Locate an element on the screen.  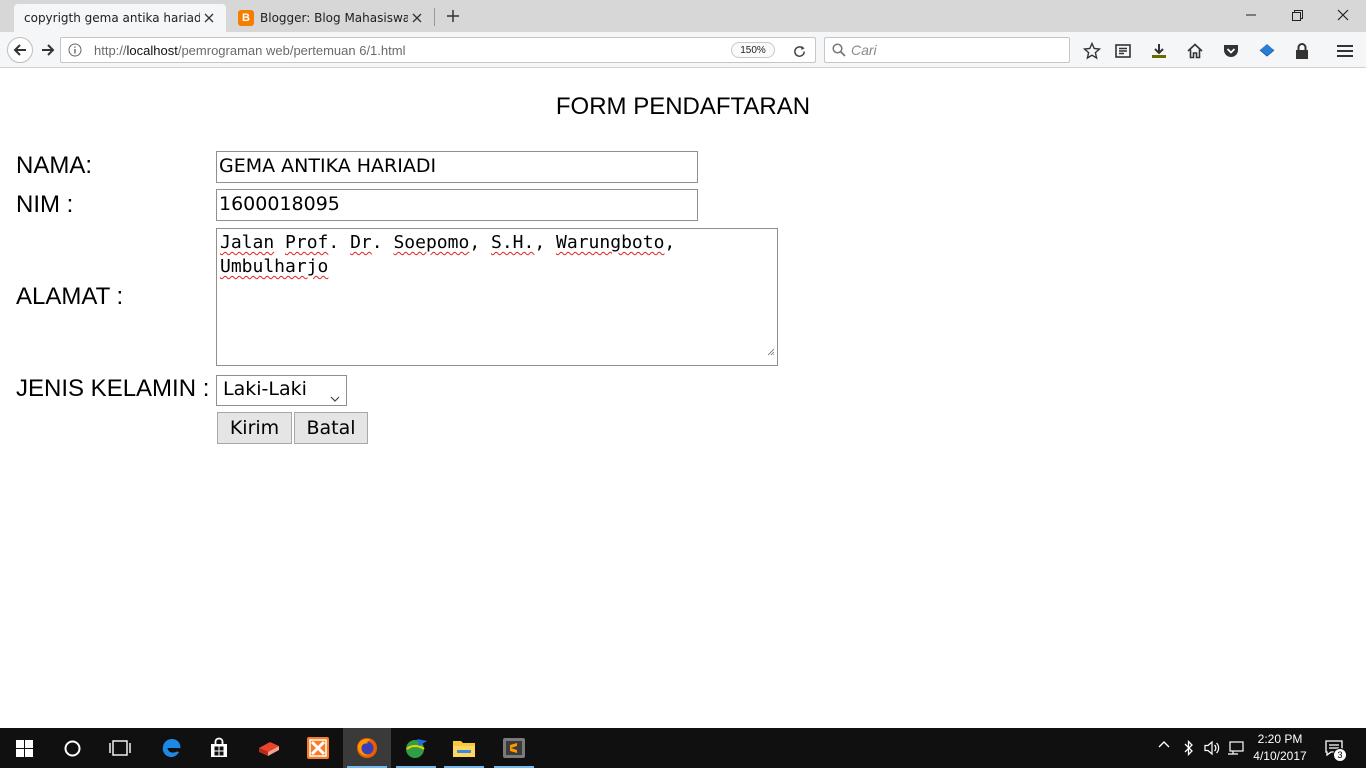
tab-active: copyrigth gema antika hariadi is located at coordinates (120, 18).